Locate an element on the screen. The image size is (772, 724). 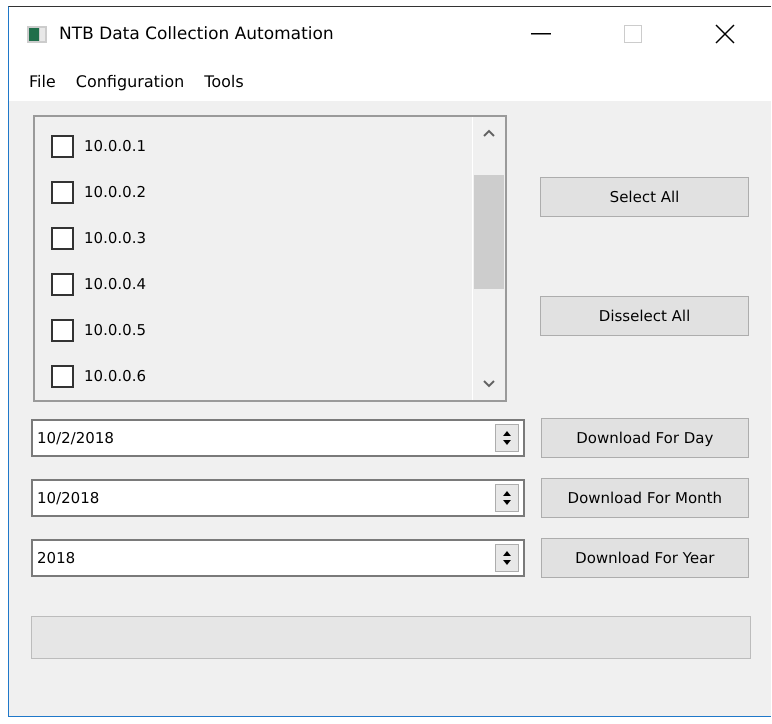
close-icon is located at coordinates (725, 34).